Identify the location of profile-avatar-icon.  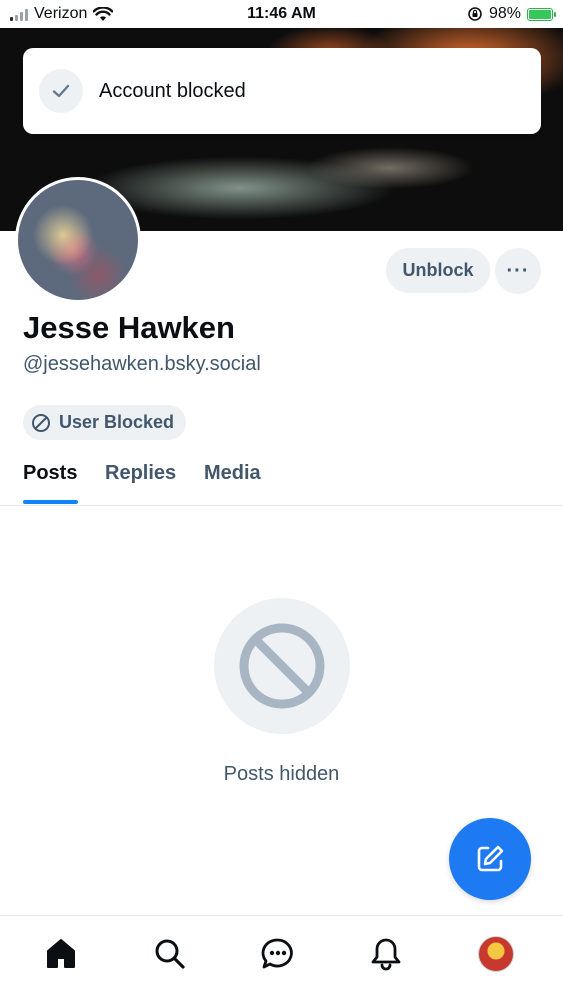
(496, 954).